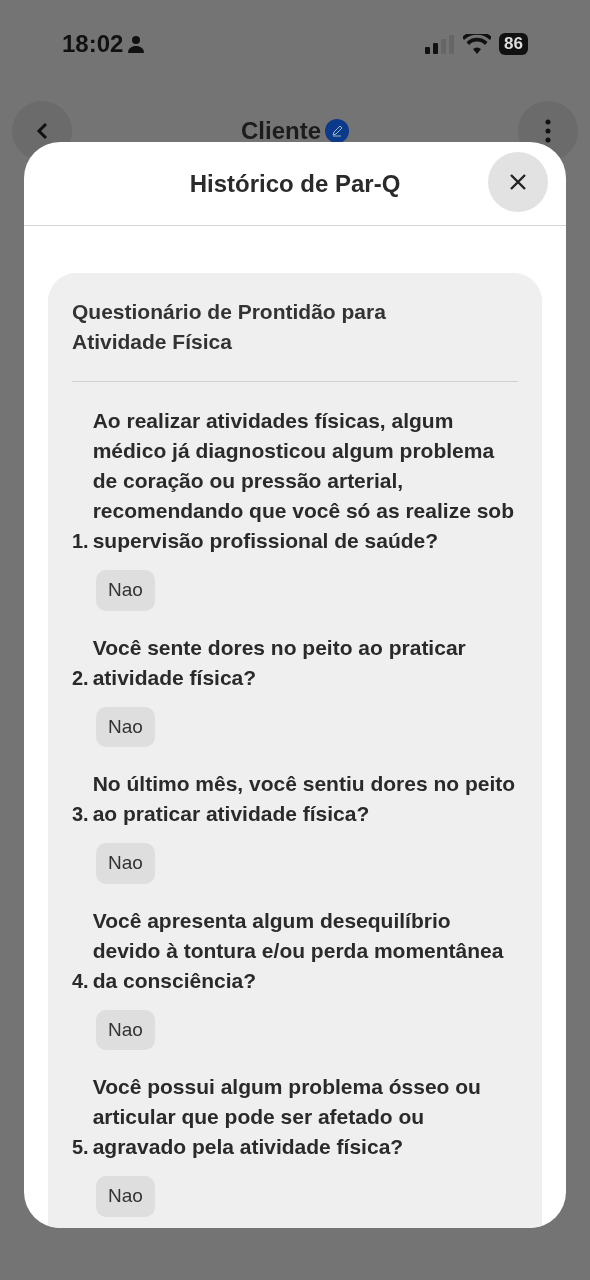 This screenshot has width=590, height=1280. I want to click on question-text: Você possui algum problema ósseo ou articular que pode ser afetado ou agravado pela atividade física?, so click(287, 1117).